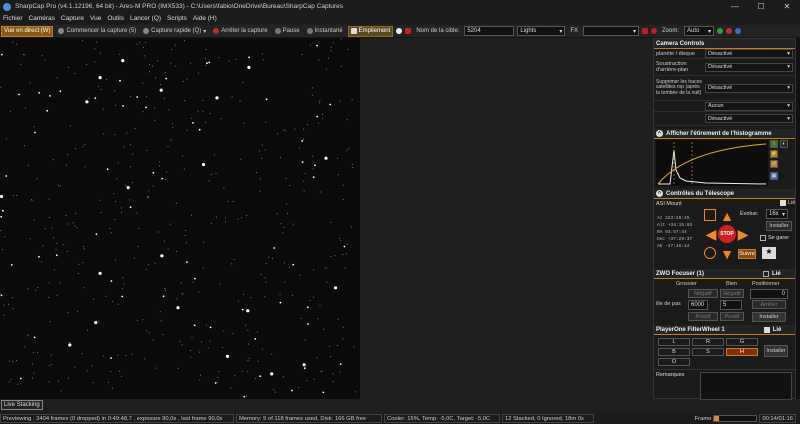 The height and width of the screenshot is (424, 800). I want to click on filterwheel-link-checkbox, so click(766, 329).